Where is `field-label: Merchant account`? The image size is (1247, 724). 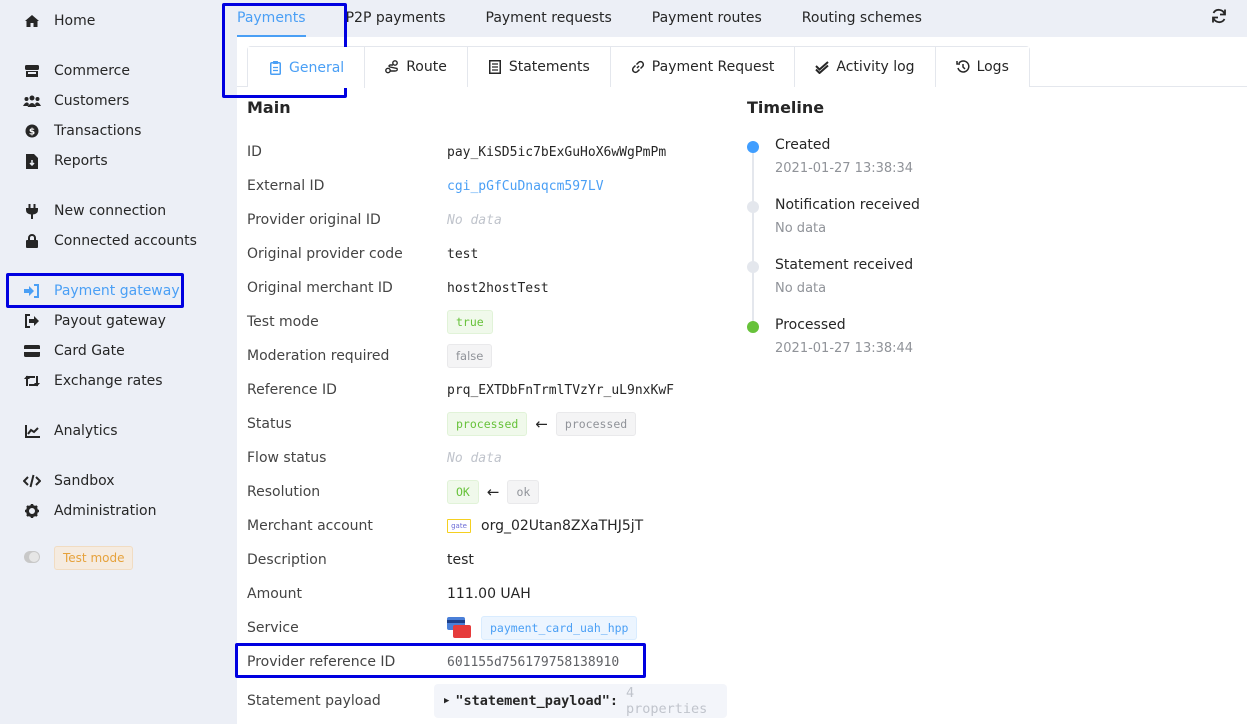 field-label: Merchant account is located at coordinates (310, 526).